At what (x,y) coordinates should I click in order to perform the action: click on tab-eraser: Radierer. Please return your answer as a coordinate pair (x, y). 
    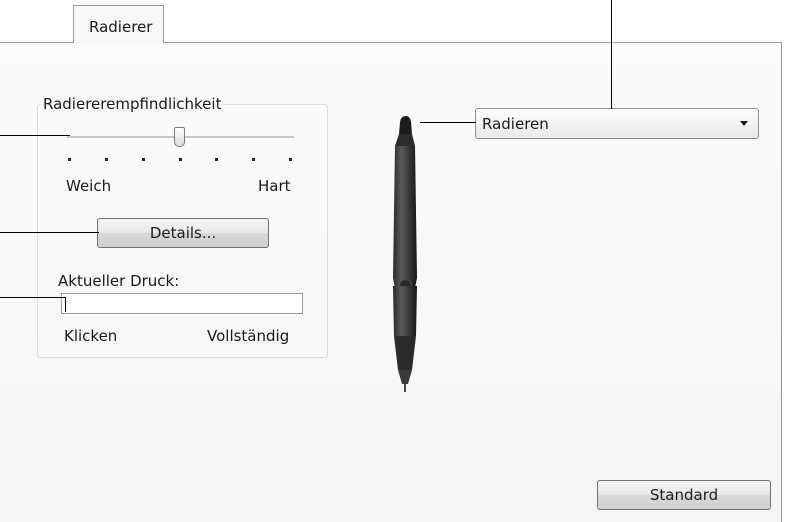
    Looking at the image, I should click on (118, 24).